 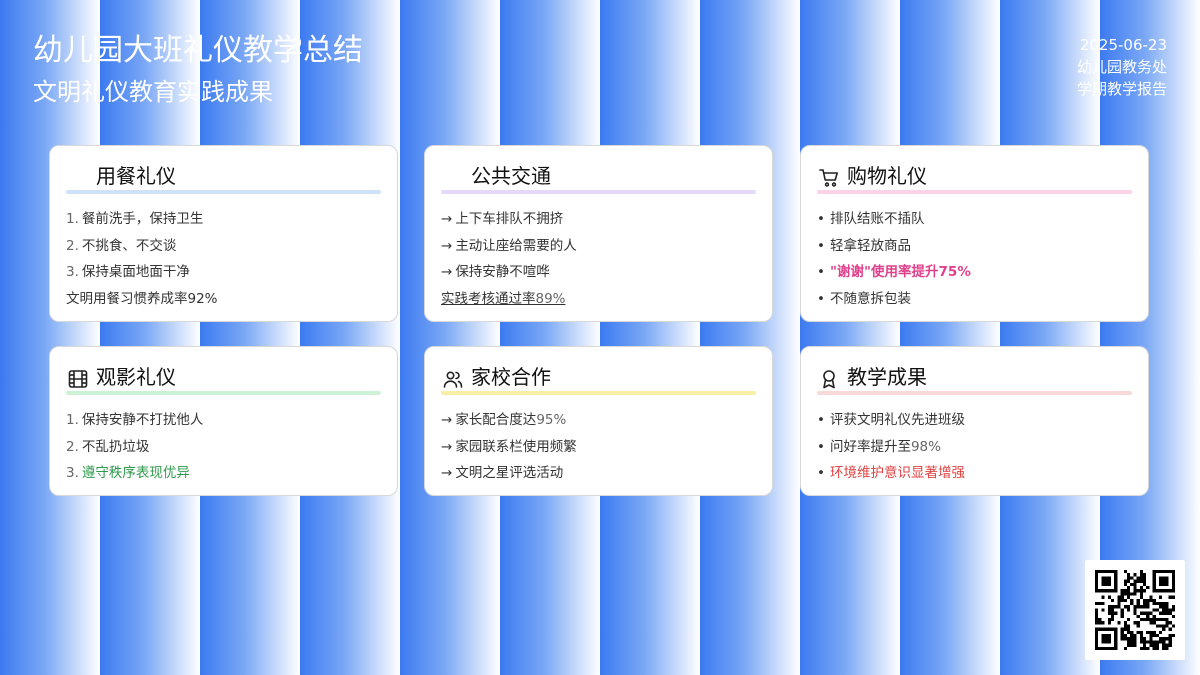 I want to click on highlight-item: • "谢谢"使用率提升75%, so click(x=894, y=272).